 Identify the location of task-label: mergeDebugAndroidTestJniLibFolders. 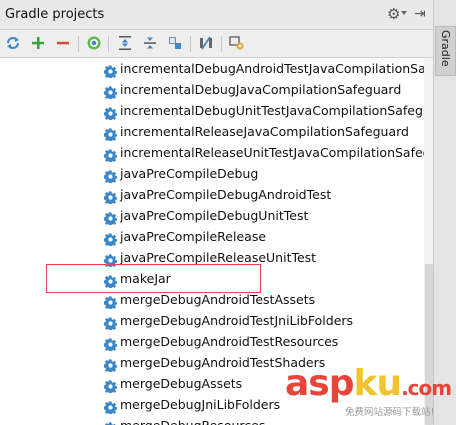
(237, 320).